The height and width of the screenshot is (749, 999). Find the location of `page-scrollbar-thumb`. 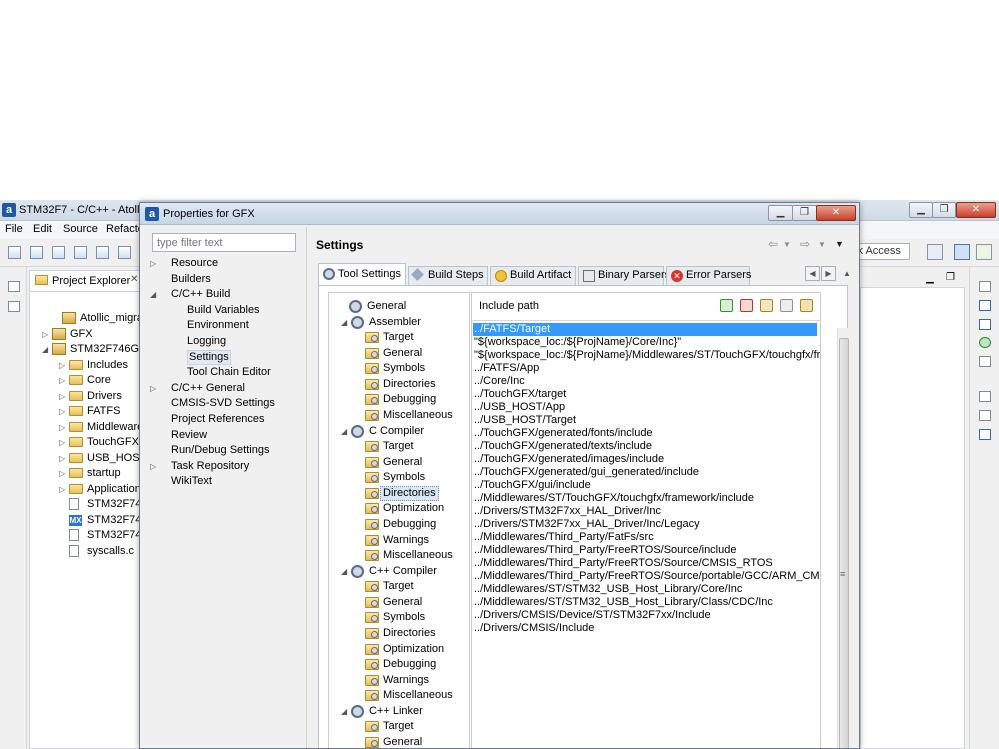

page-scrollbar-thumb is located at coordinates (844, 543).